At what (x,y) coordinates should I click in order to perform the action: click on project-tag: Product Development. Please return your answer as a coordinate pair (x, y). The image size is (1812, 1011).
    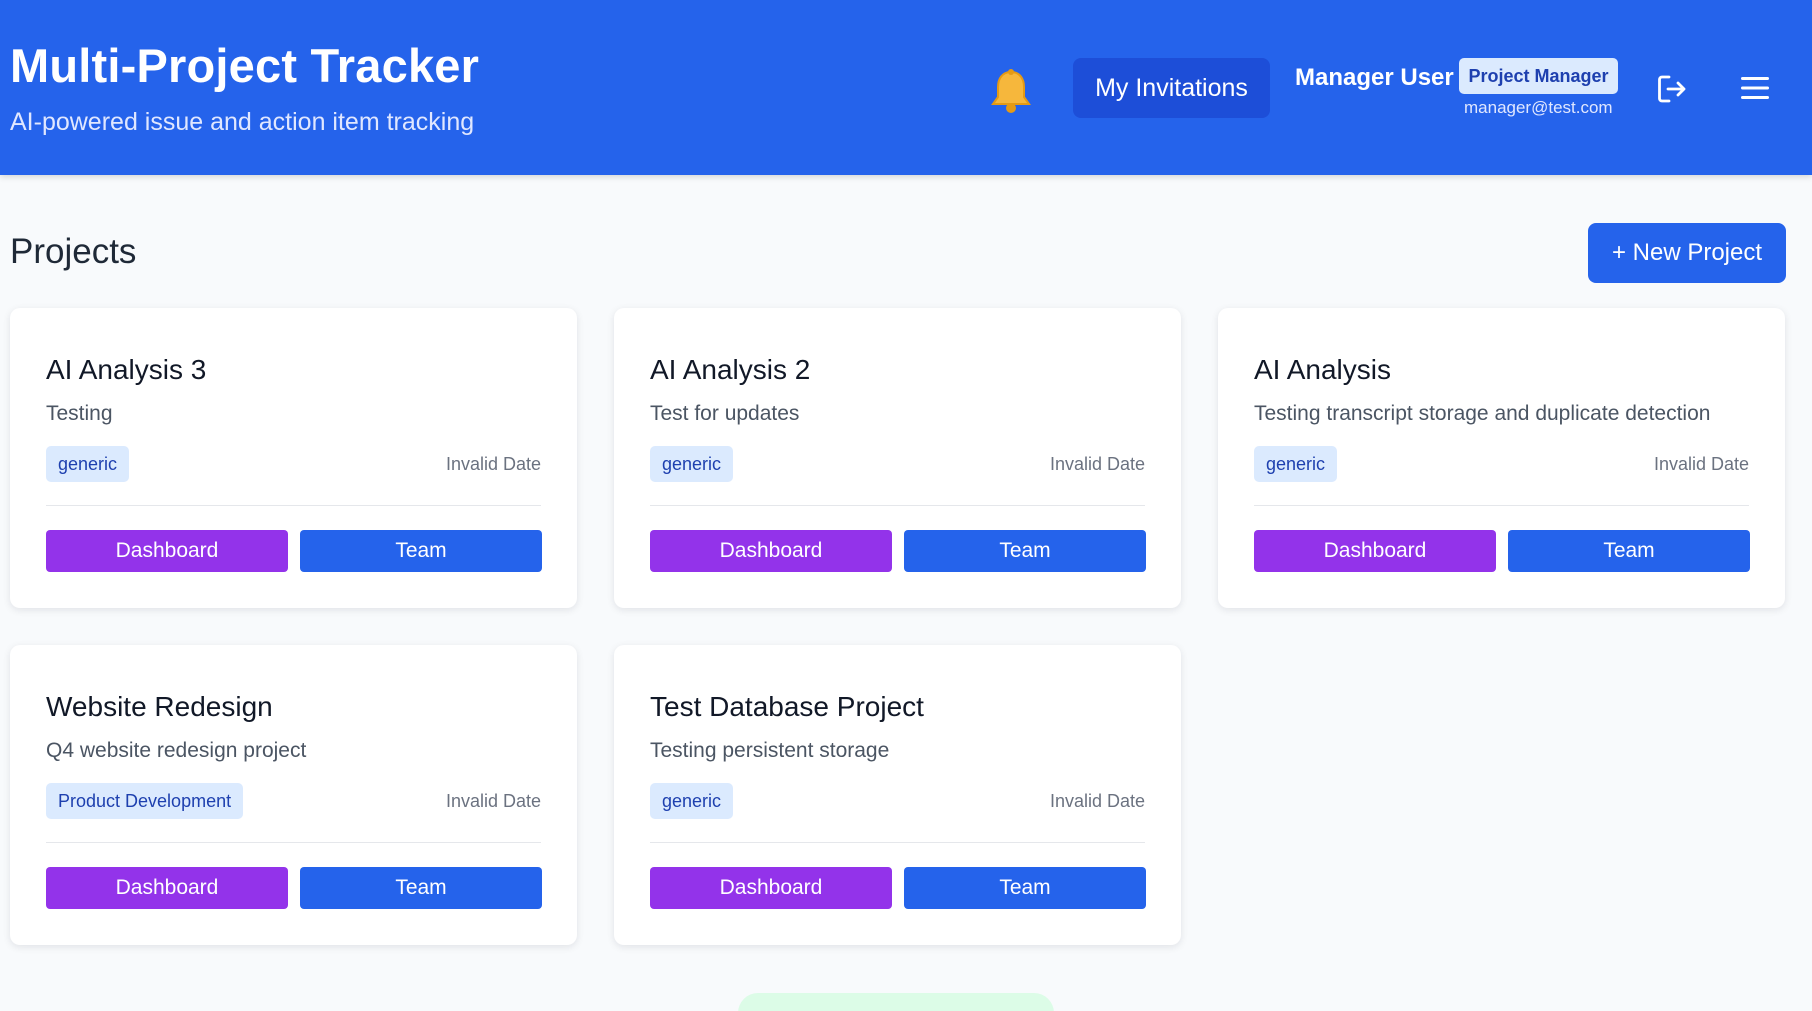
    Looking at the image, I should click on (145, 801).